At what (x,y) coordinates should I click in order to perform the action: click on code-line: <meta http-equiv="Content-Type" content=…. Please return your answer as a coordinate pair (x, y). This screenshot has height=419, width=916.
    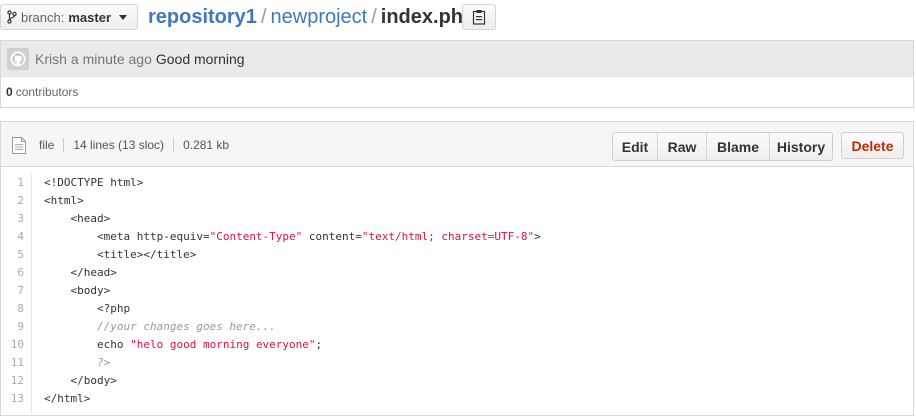
    Looking at the image, I should click on (292, 237).